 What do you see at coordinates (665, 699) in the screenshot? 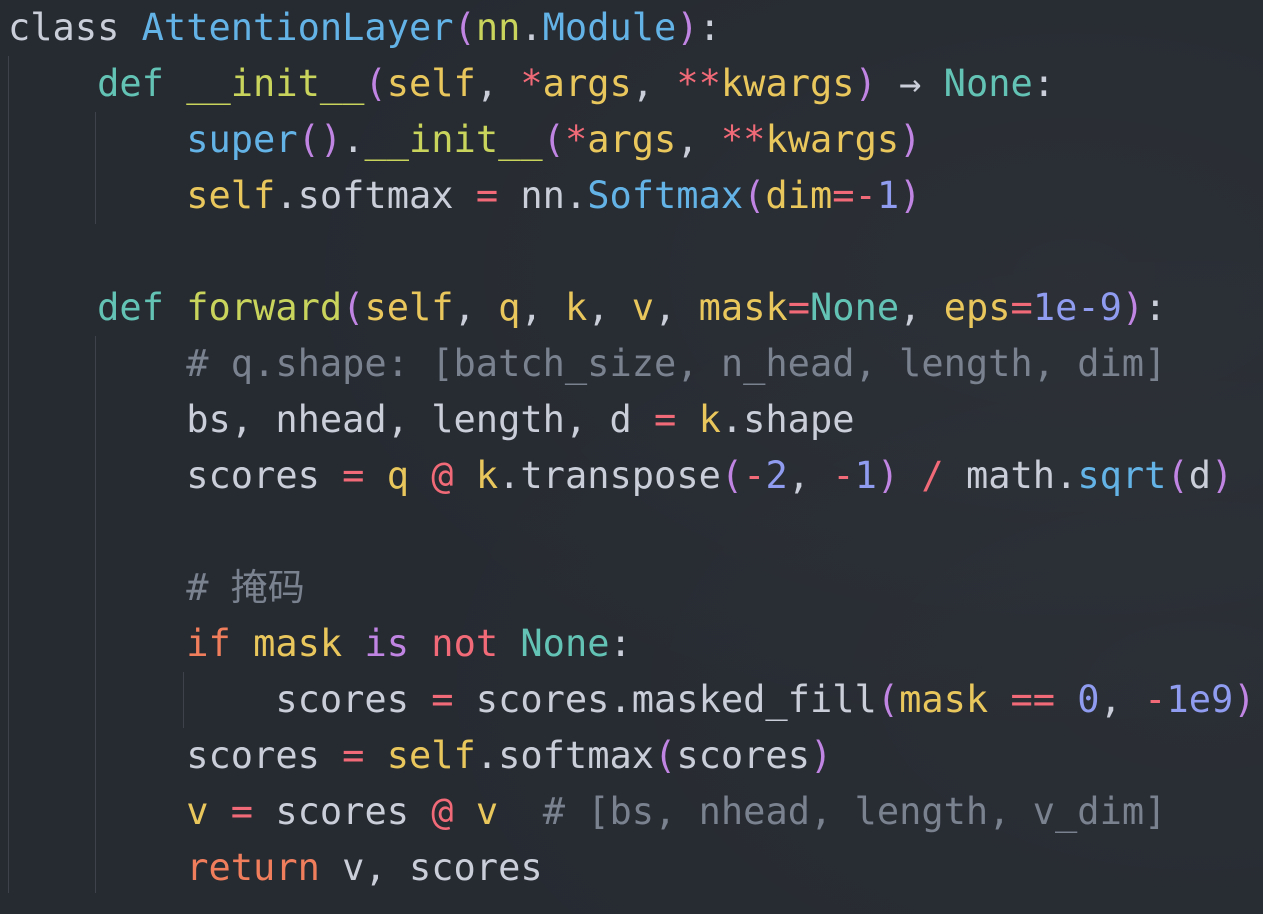
I see `code-token: scores.masked_fill` at bounding box center [665, 699].